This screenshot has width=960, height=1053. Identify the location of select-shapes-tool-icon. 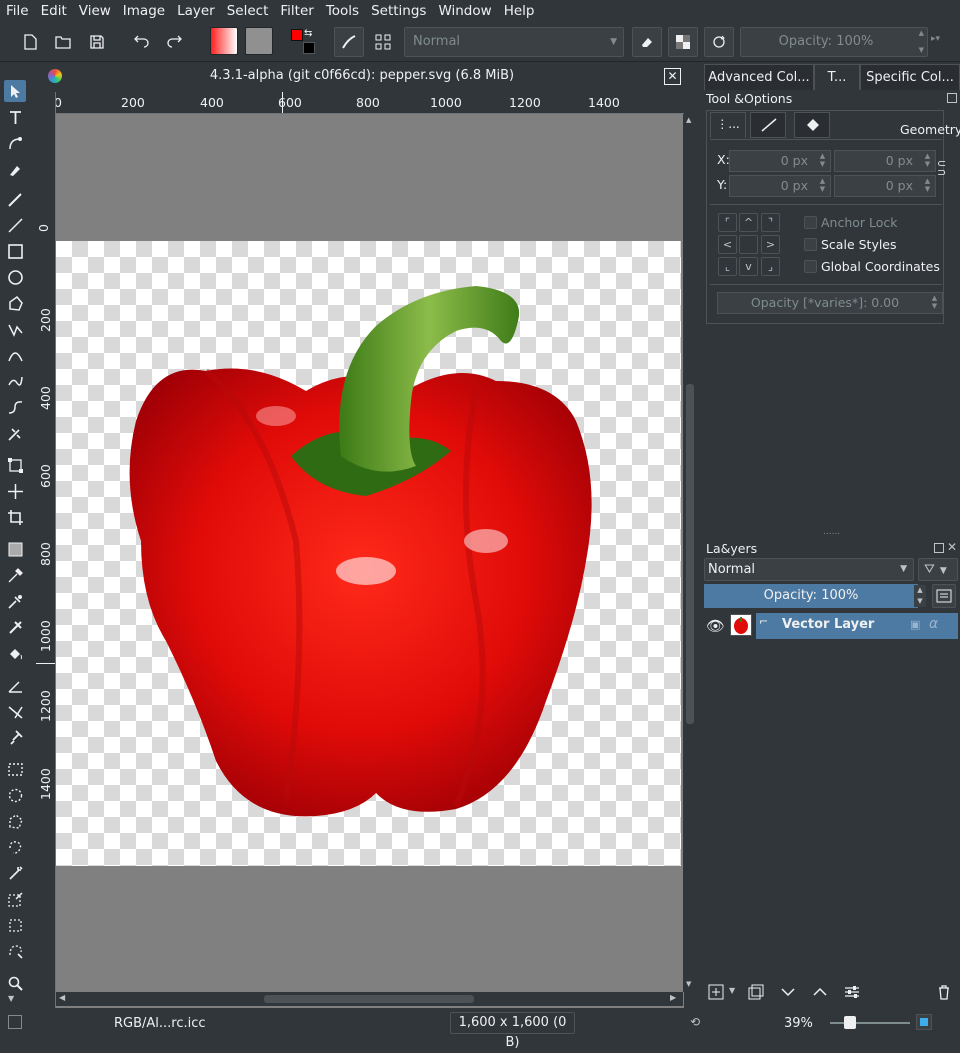
(15, 91).